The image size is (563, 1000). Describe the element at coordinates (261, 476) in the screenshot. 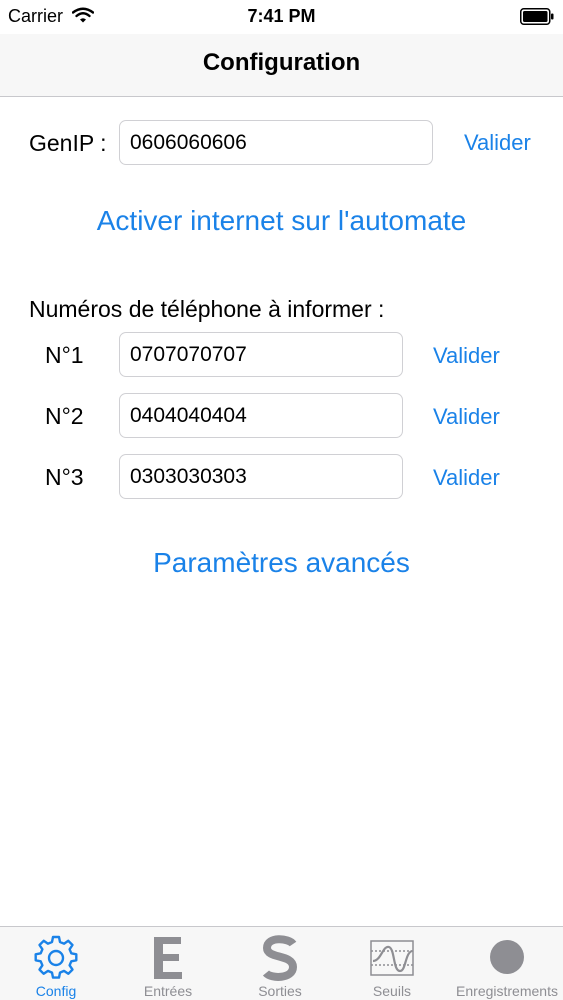

I see `phone-3-input` at that location.